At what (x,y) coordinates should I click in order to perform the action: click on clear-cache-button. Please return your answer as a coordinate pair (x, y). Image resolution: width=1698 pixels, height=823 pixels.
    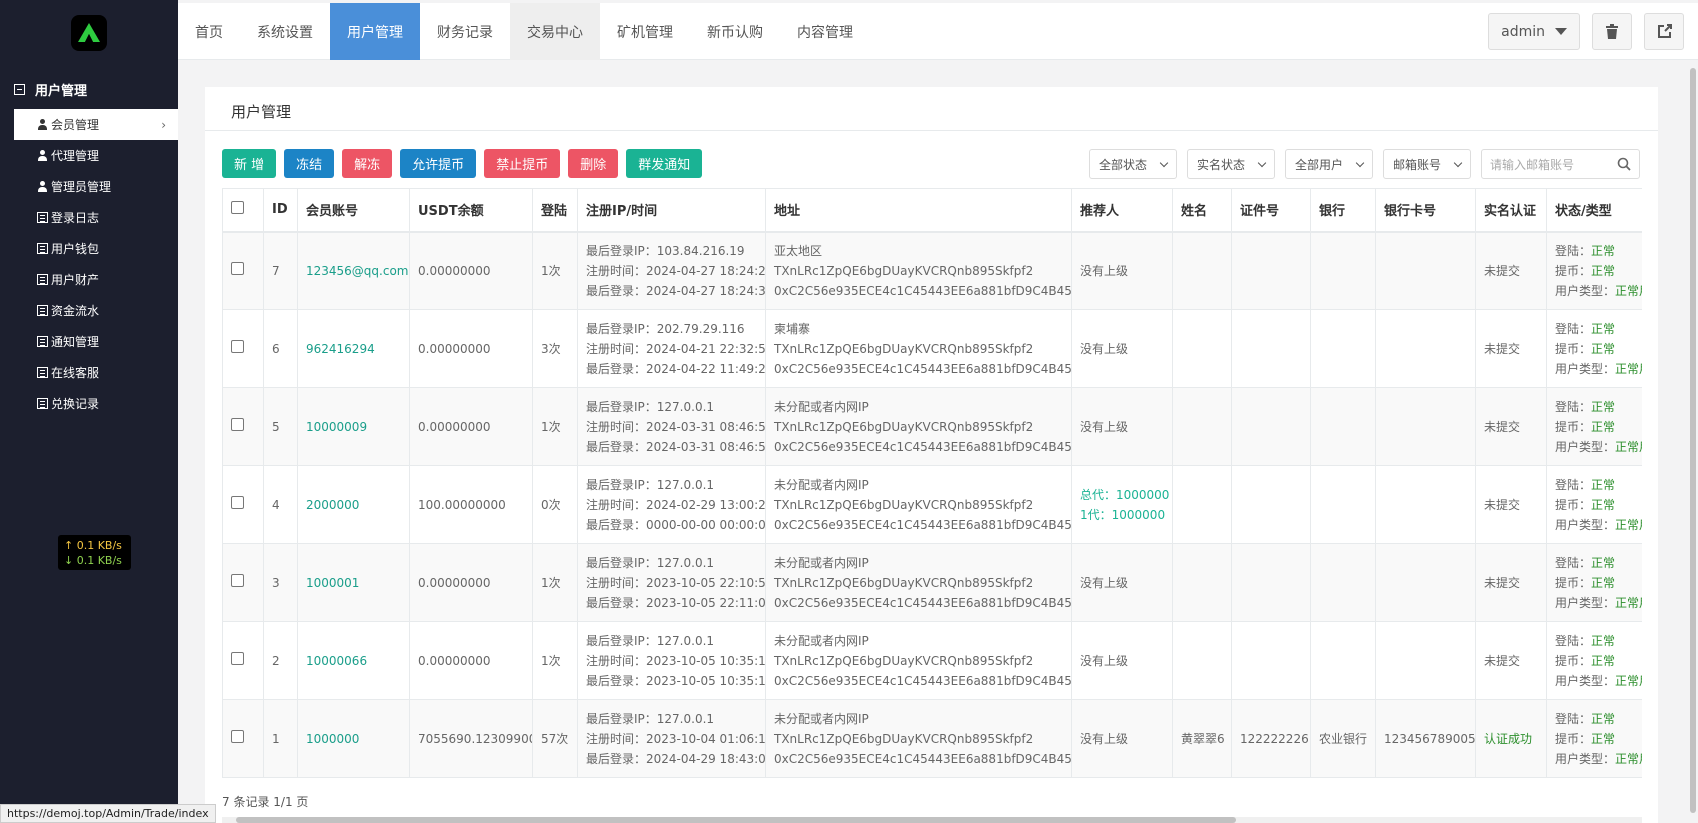
    Looking at the image, I should click on (1612, 31).